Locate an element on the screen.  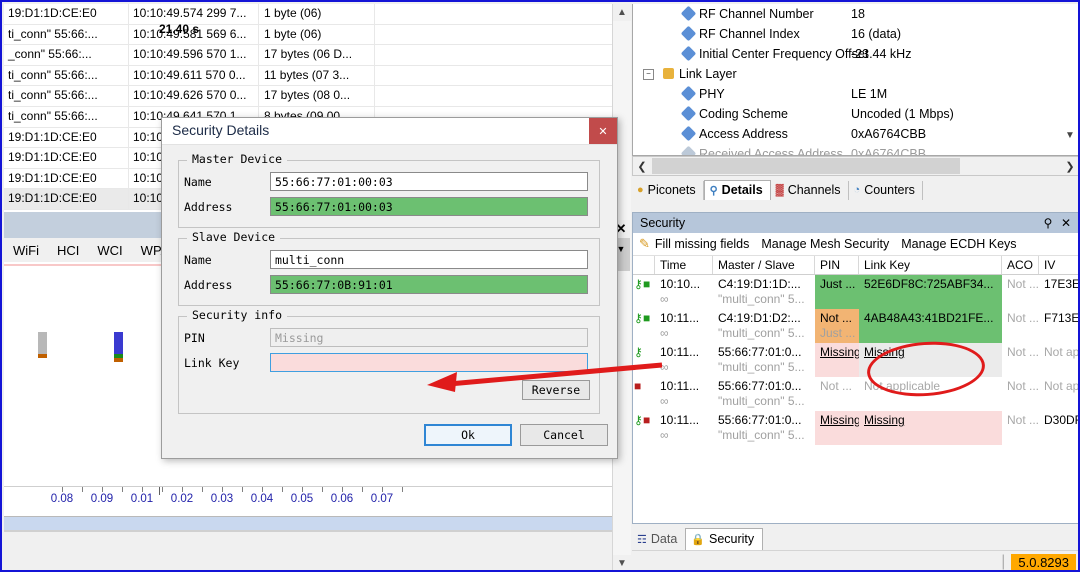
bottom-tab-security: 🔒 Security is located at coordinates (724, 539).